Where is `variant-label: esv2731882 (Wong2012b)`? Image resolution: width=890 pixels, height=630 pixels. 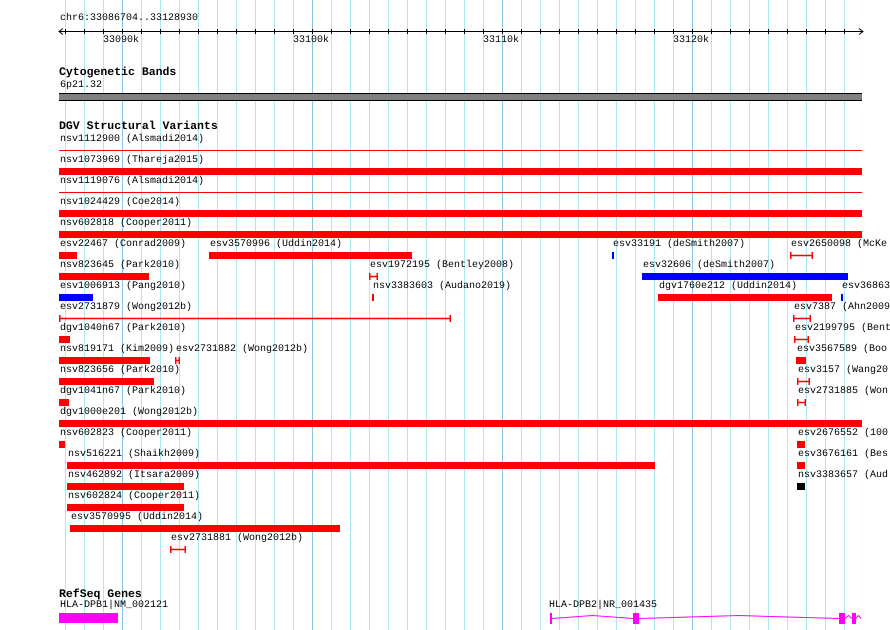 variant-label: esv2731882 (Wong2012b) is located at coordinates (242, 350).